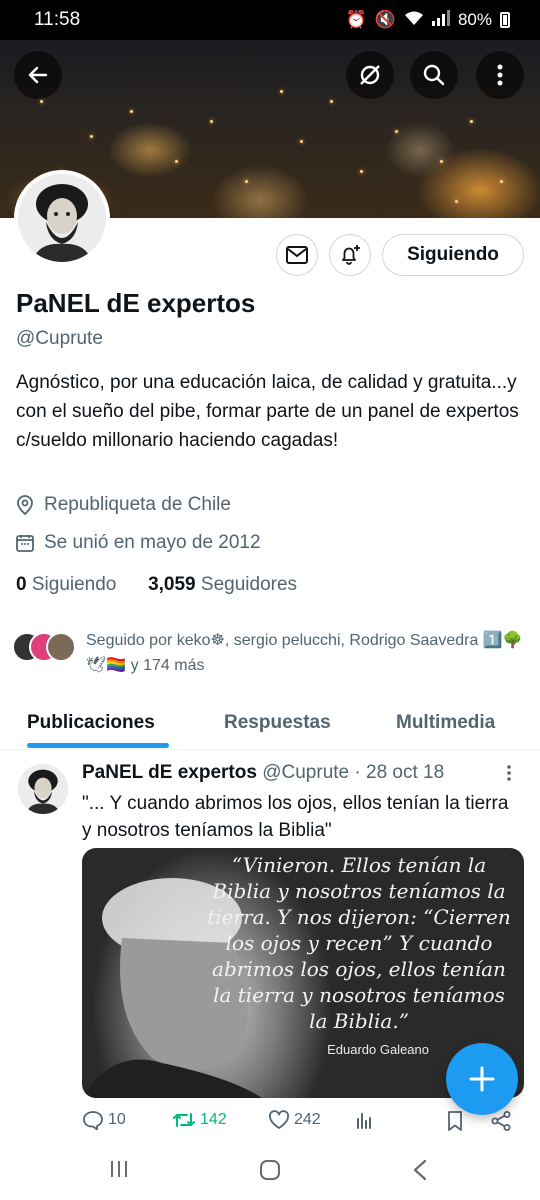 Image resolution: width=540 pixels, height=1200 pixels. I want to click on tweet-author: PaNEL dE expertos, so click(169, 772).